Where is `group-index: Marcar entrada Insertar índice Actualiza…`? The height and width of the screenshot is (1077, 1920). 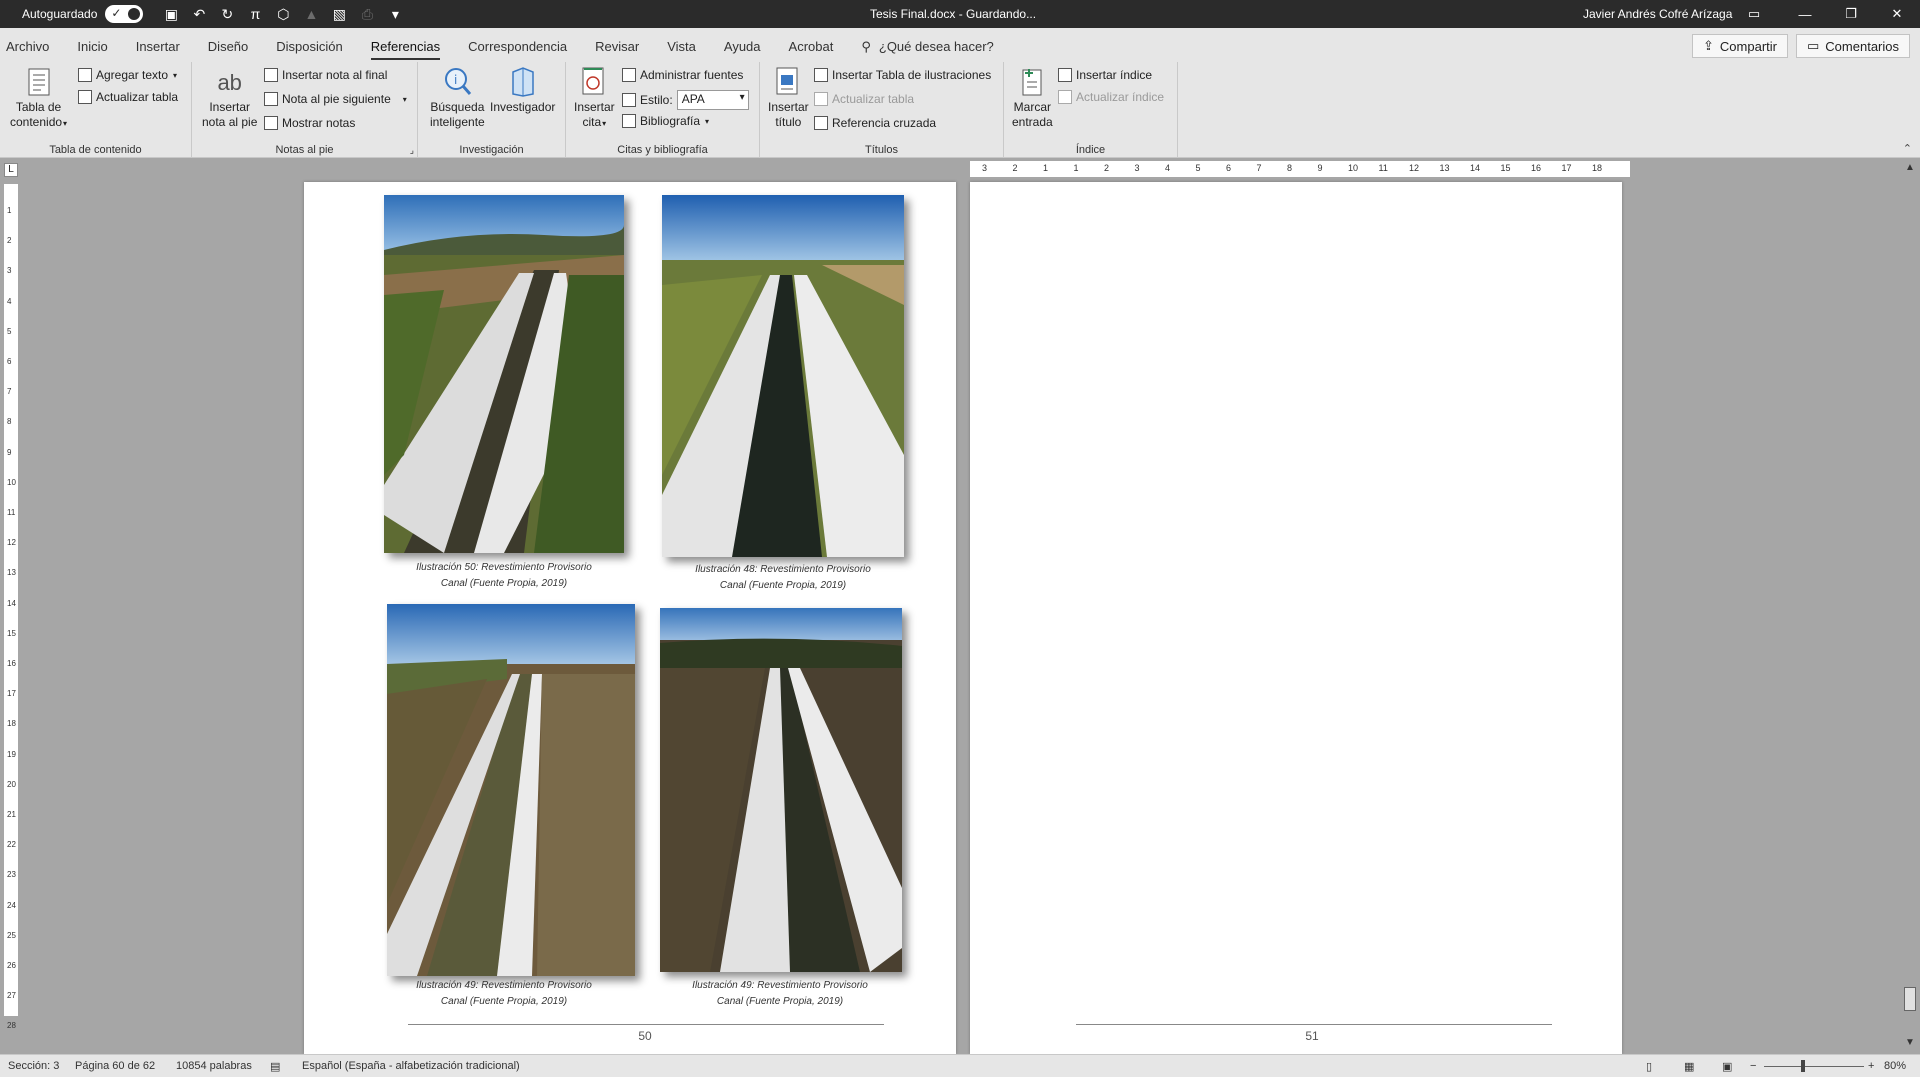
group-index: Marcar entrada Insertar índice Actualiza… is located at coordinates (1091, 110).